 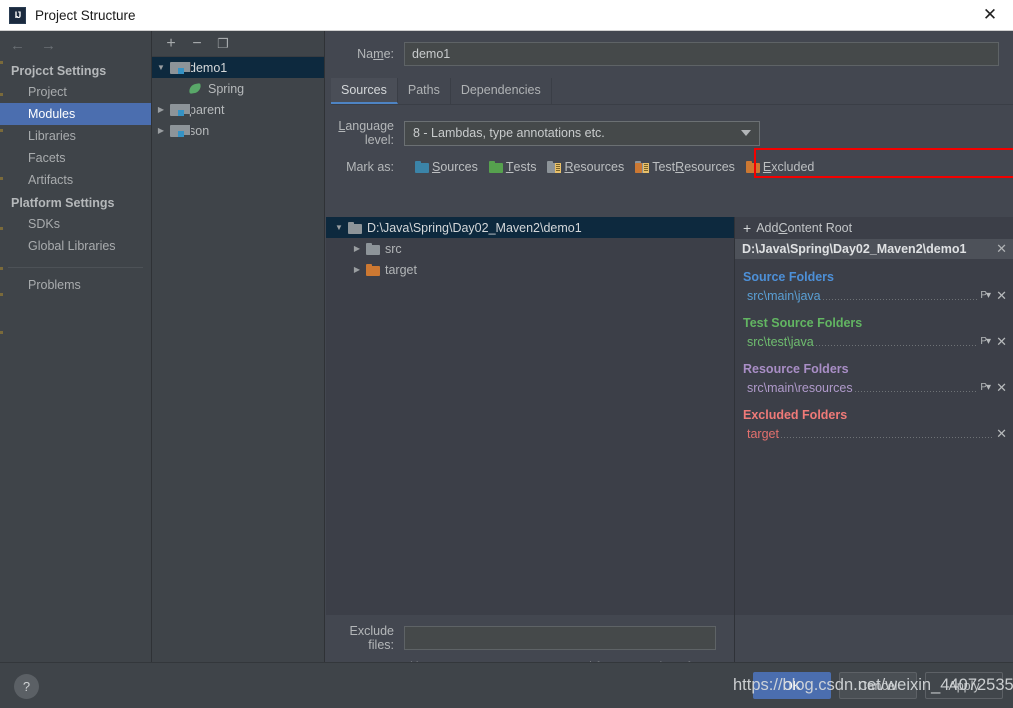 What do you see at coordinates (75, 114) in the screenshot?
I see `sidebar-item-modules: Modules` at bounding box center [75, 114].